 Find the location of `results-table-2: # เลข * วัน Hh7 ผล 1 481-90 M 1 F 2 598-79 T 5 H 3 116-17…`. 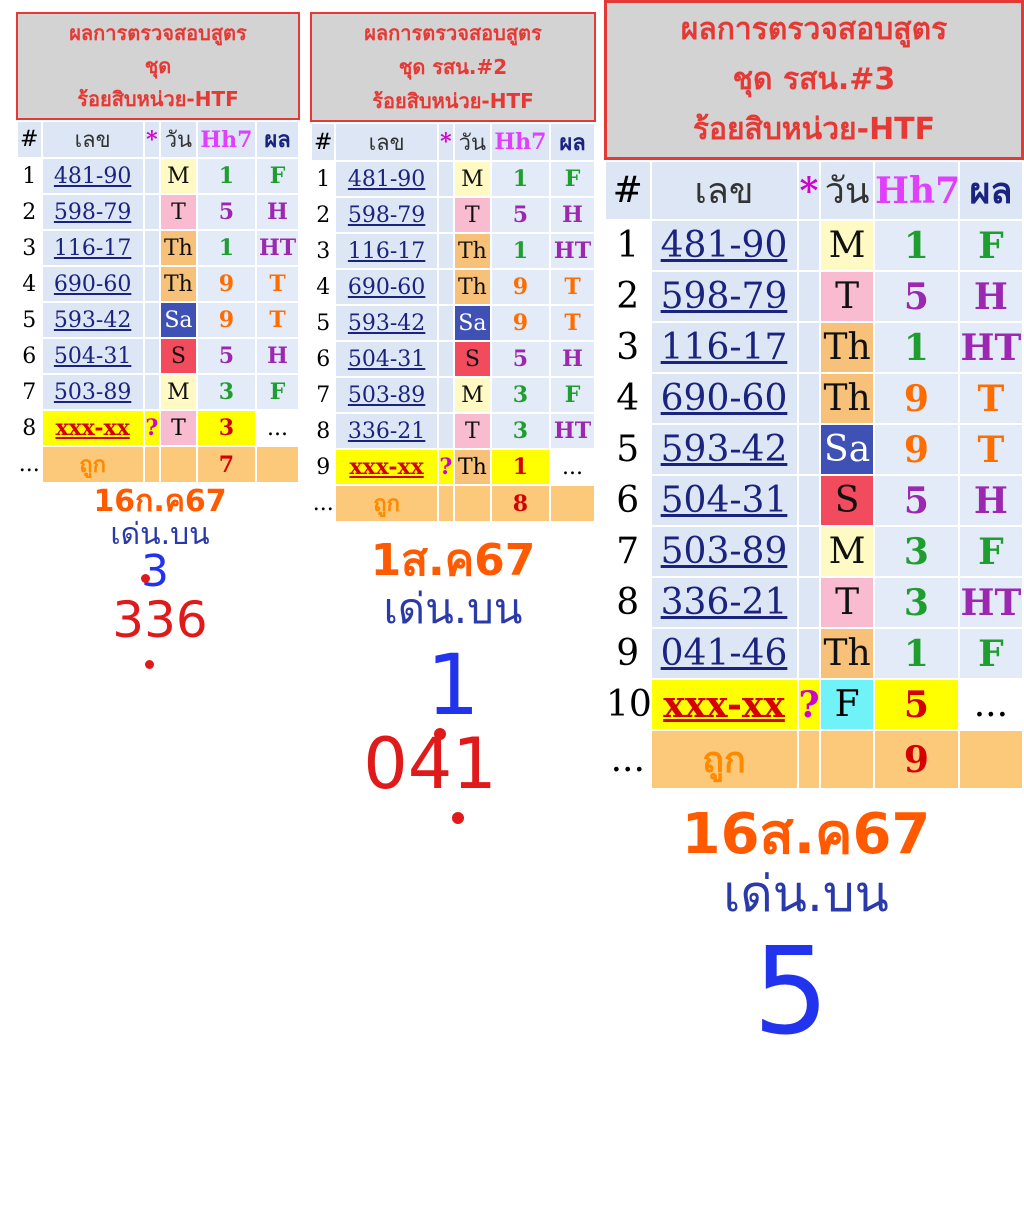

results-table-2: # เลข * วัน Hh7 ผล 1 481-90 M 1 F 2 598-79 T 5 H 3 116-17… is located at coordinates (453, 322).